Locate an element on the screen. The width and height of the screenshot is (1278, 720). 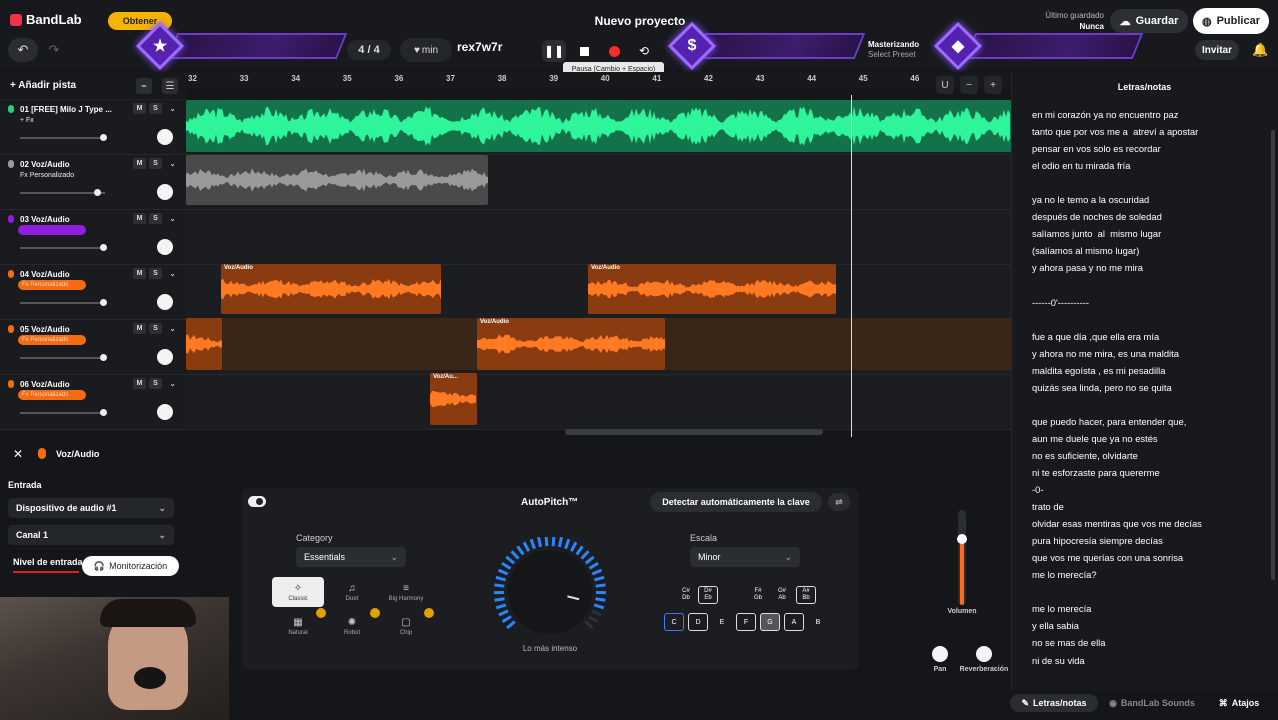
track-header-3: 03 Voz/Audio M S ⌄ is located at coordinates (93, 237).